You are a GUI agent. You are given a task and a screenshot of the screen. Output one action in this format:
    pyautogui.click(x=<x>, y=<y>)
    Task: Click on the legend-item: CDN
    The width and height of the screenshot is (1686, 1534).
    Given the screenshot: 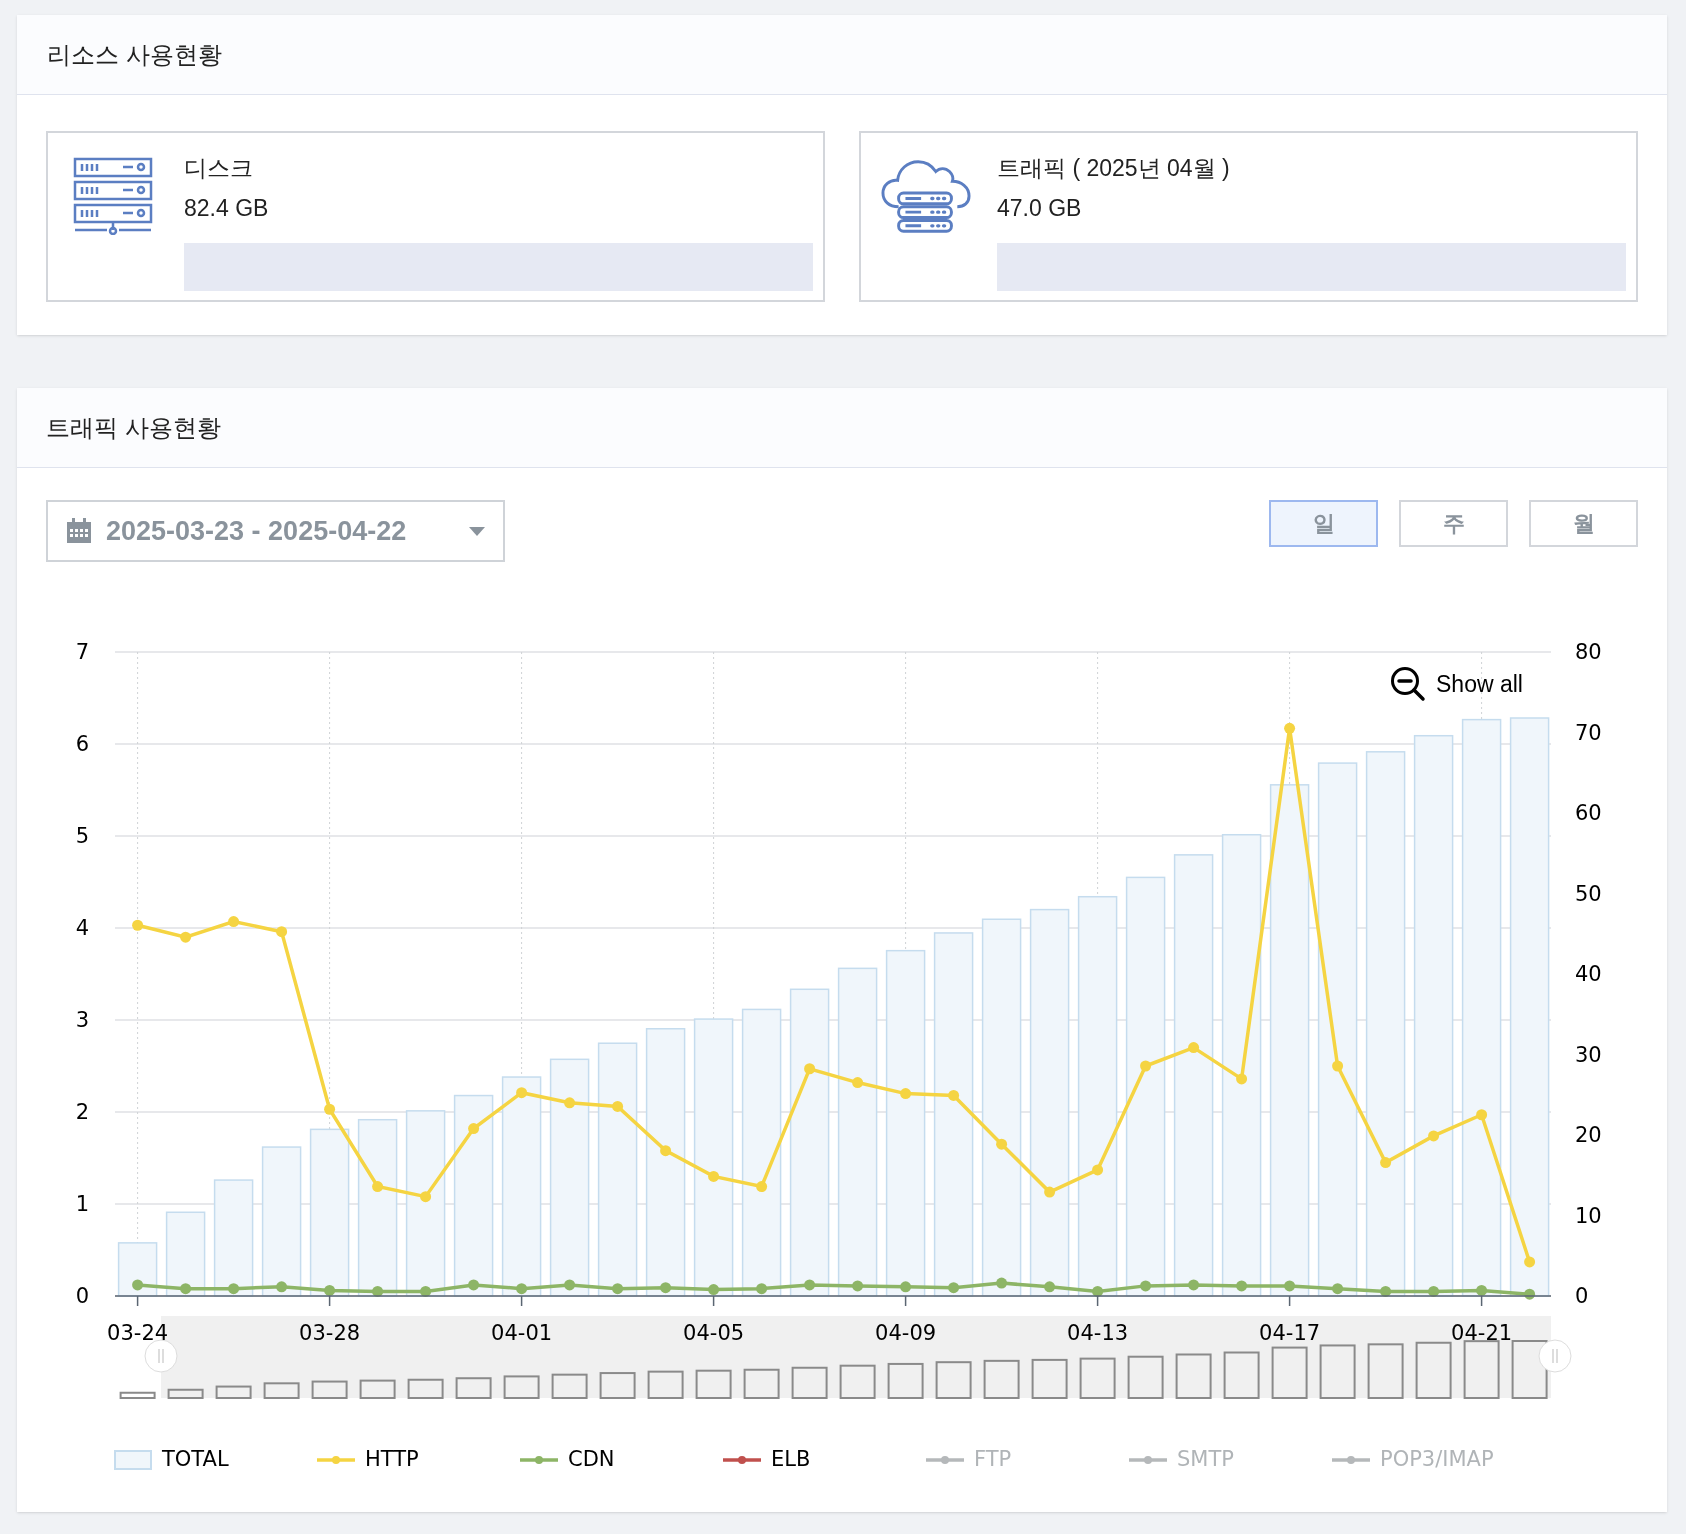 What is the action you would take?
    pyautogui.click(x=621, y=1460)
    